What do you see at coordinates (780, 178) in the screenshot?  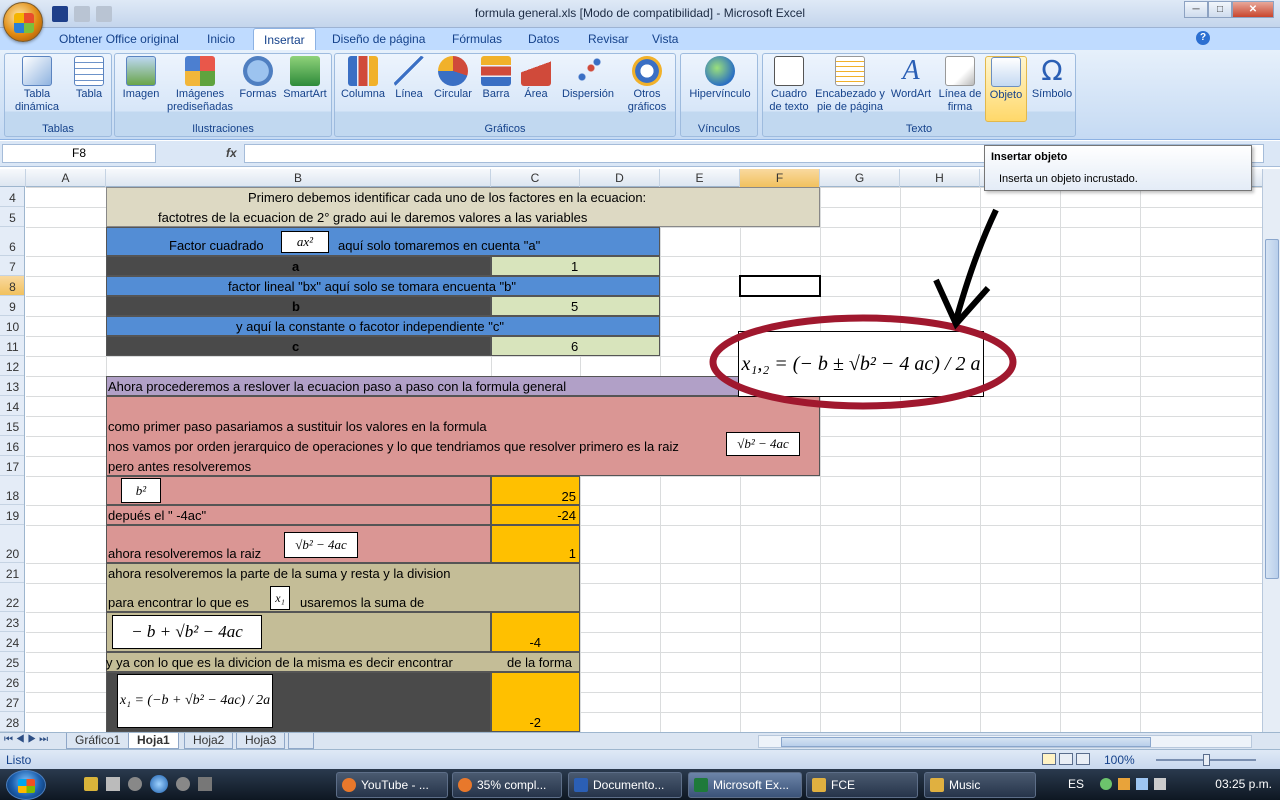 I see `column-header: F` at bounding box center [780, 178].